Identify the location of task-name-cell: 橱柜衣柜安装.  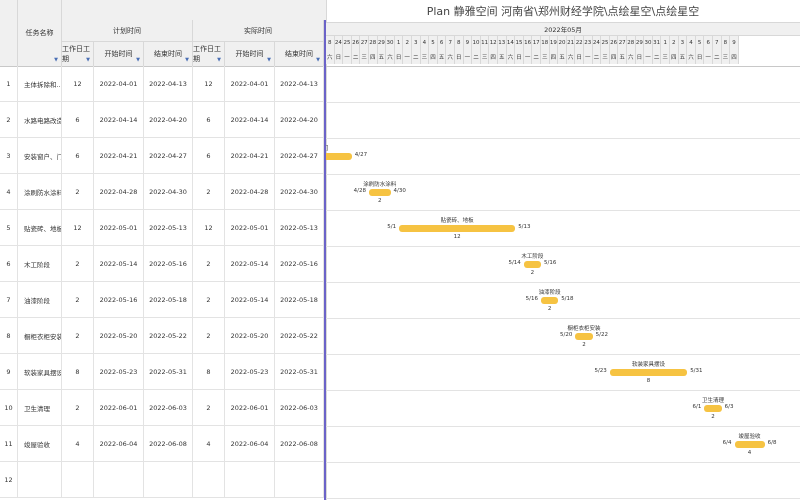
(40, 336).